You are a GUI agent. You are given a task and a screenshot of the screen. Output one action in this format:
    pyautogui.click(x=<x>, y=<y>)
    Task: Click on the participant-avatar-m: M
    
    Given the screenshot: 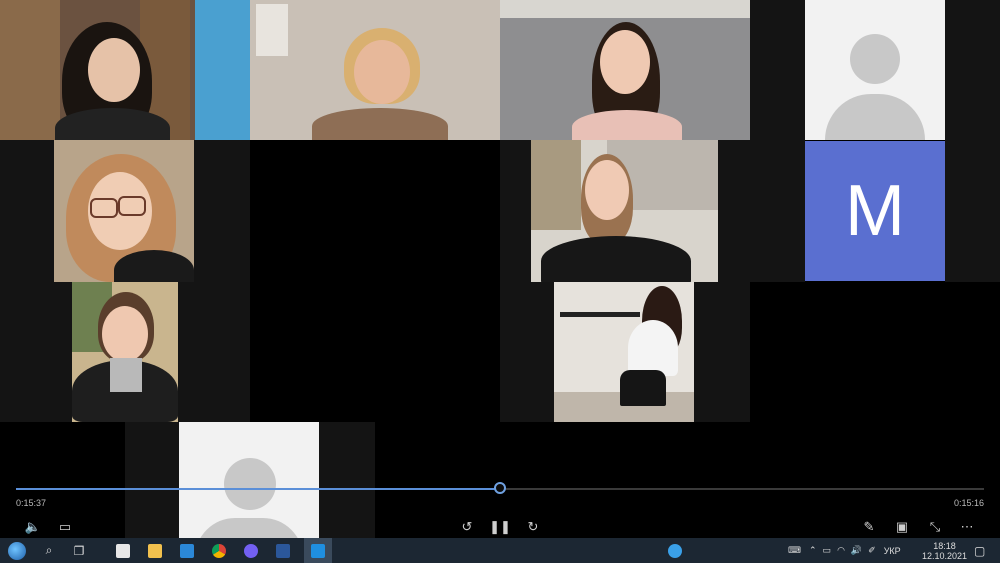 What is the action you would take?
    pyautogui.click(x=875, y=211)
    